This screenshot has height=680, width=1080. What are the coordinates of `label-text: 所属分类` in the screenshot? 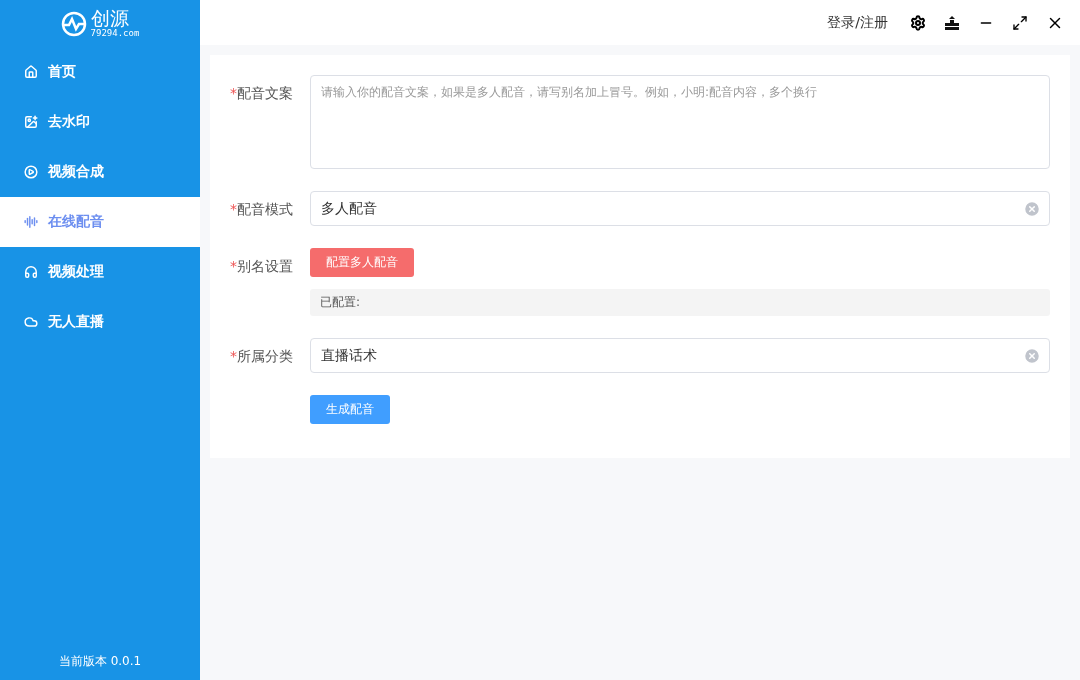 It's located at (265, 356).